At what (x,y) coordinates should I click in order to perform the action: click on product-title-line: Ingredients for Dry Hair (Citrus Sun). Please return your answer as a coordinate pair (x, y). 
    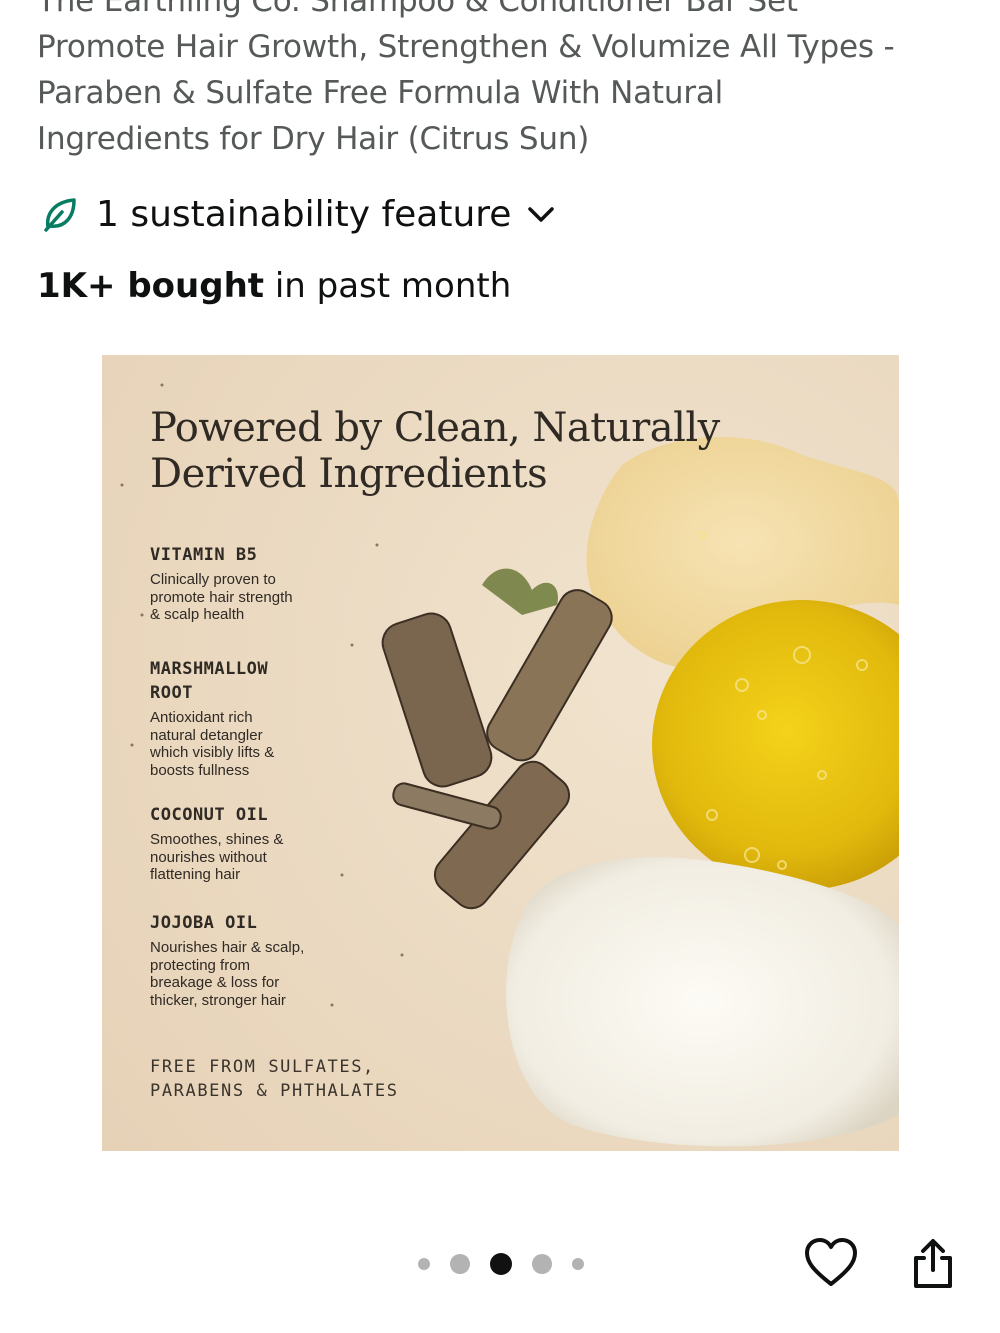
    Looking at the image, I should click on (313, 139).